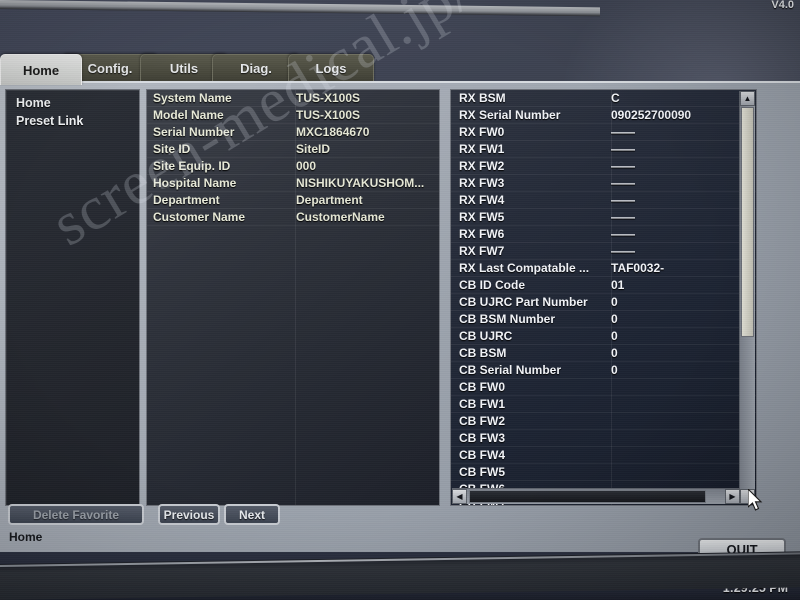  What do you see at coordinates (747, 98) in the screenshot?
I see `scroll-up-icon: ▲` at bounding box center [747, 98].